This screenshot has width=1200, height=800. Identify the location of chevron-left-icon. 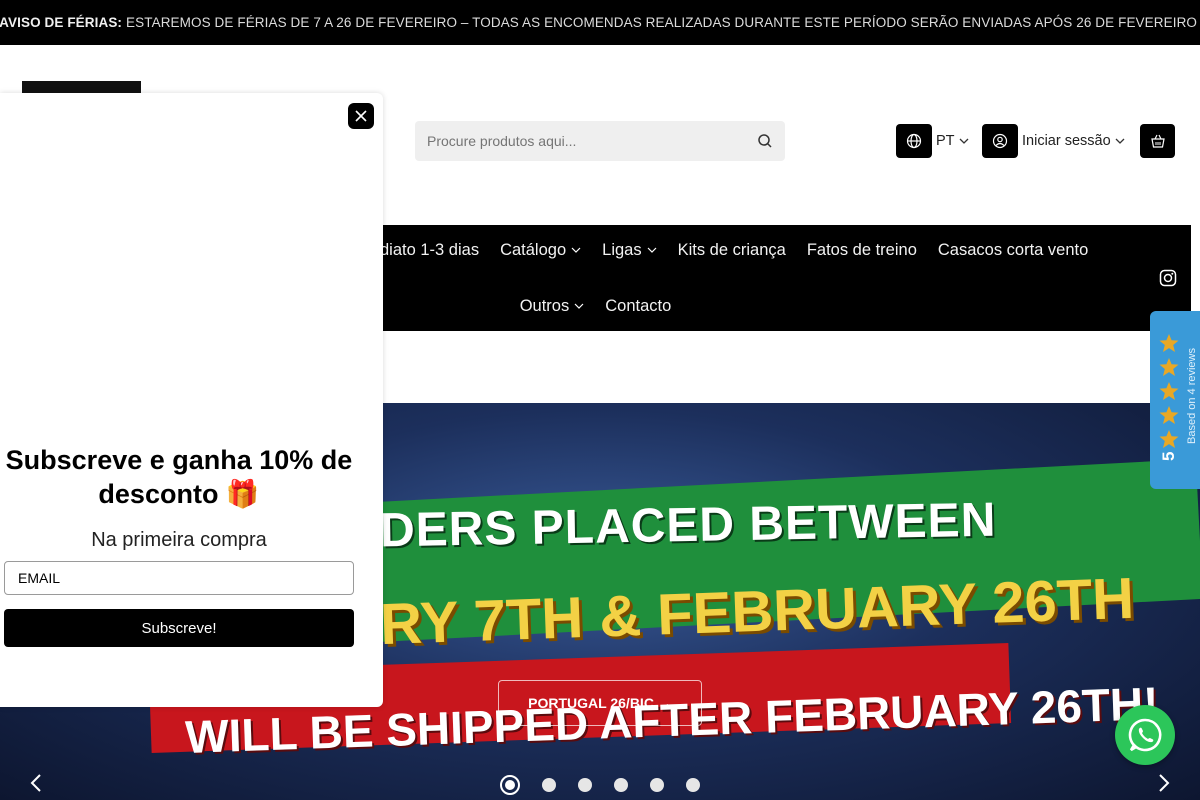
(36, 783).